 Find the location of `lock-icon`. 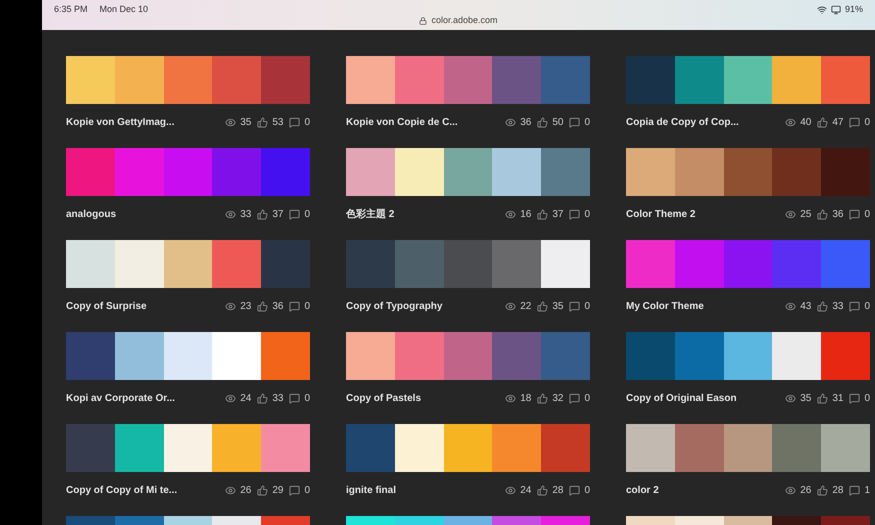

lock-icon is located at coordinates (423, 20).